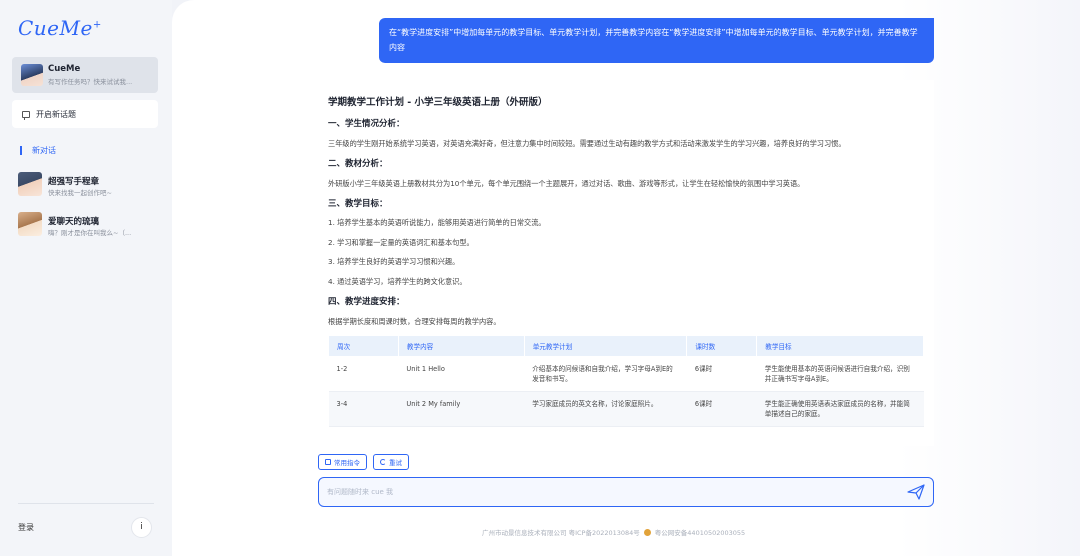 This screenshot has width=1080, height=556. What do you see at coordinates (366, 302) in the screenshot?
I see `section-heading: 四、教学进度安排：` at bounding box center [366, 302].